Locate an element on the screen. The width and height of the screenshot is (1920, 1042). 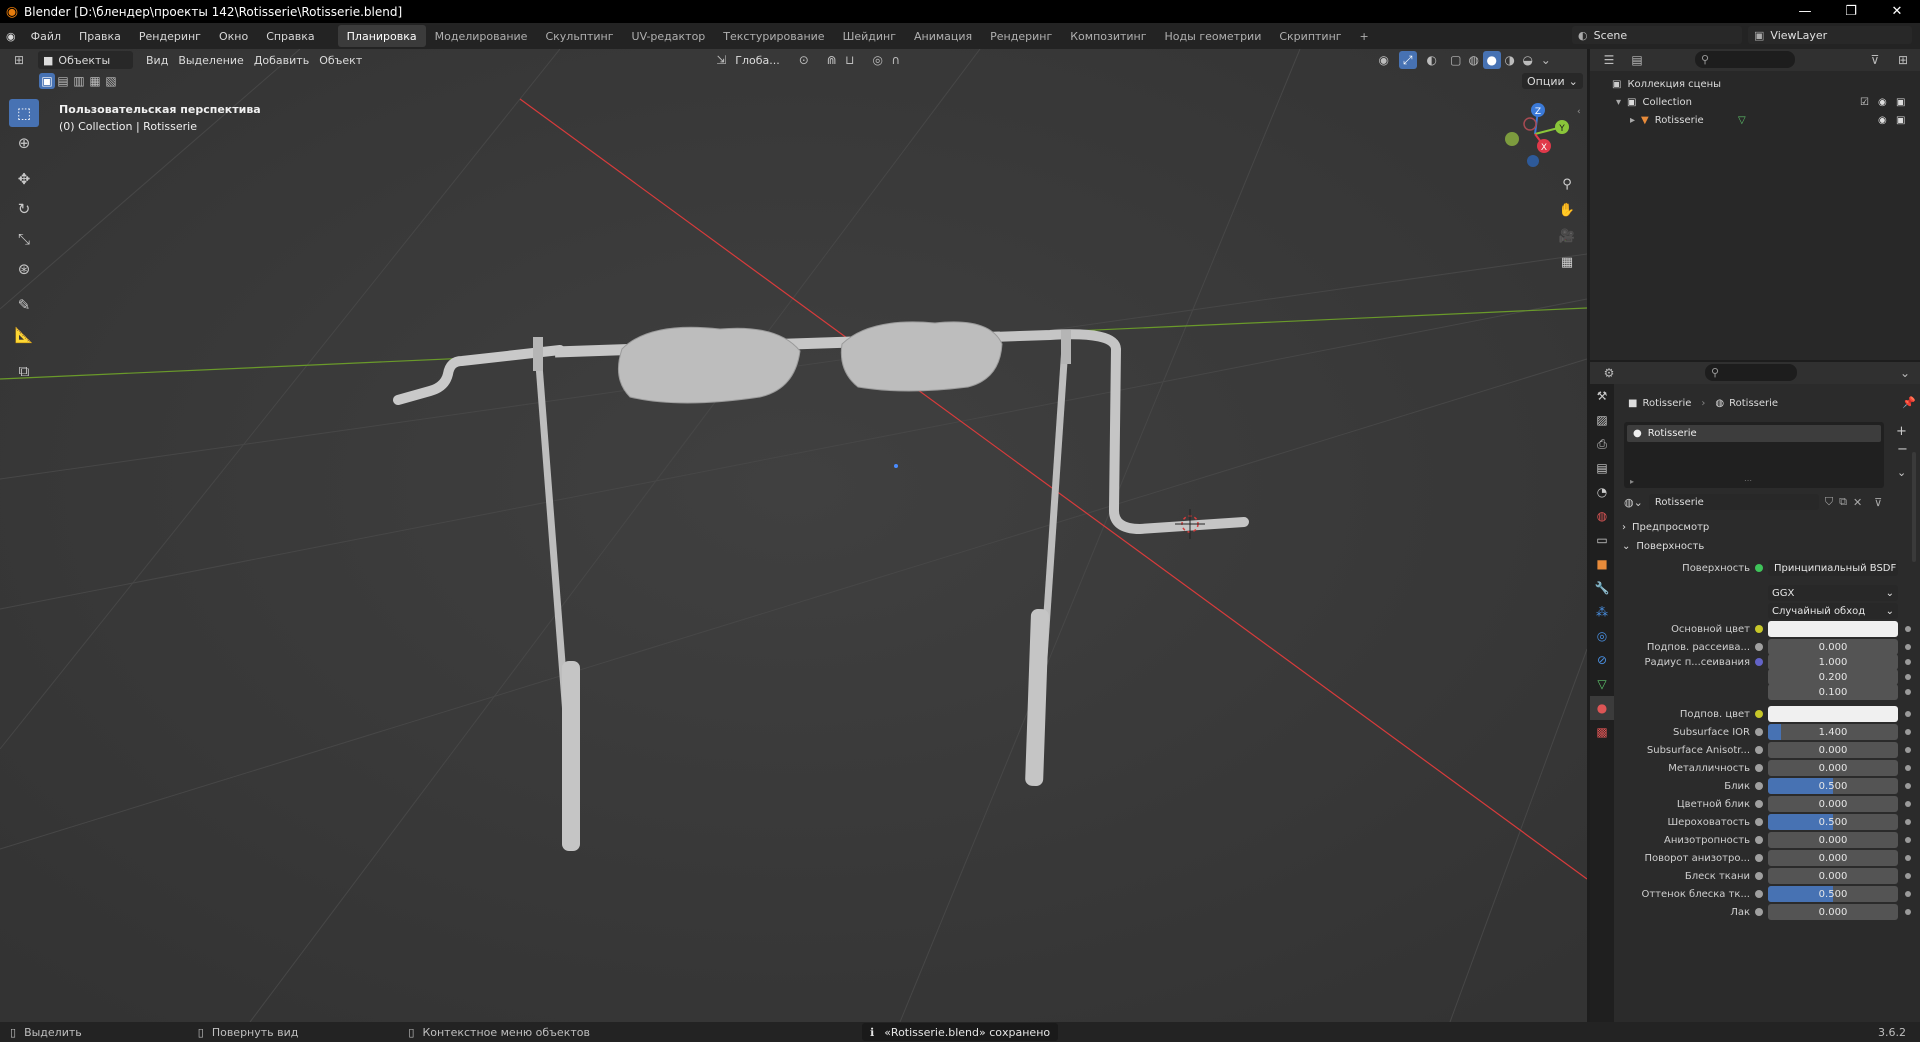
view-layer-selector: ▣ ViewLayer is located at coordinates (1830, 35).